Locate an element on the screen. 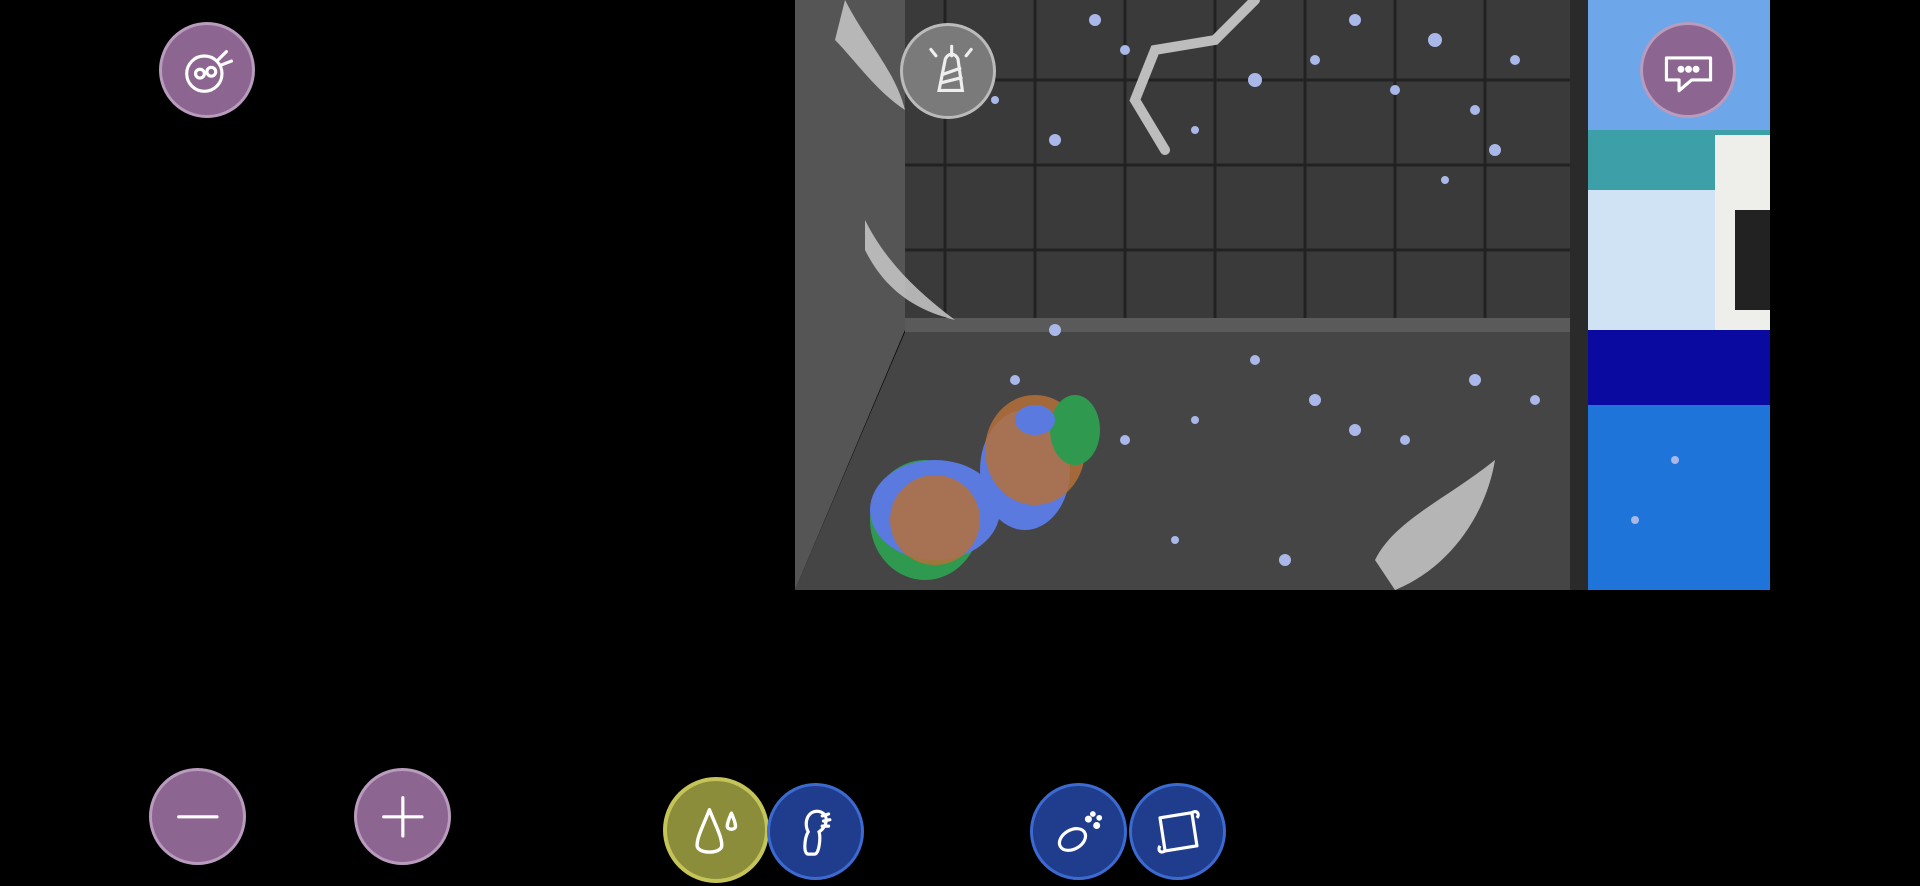 This screenshot has height=886, width=1920. water-tool-button is located at coordinates (716, 830).